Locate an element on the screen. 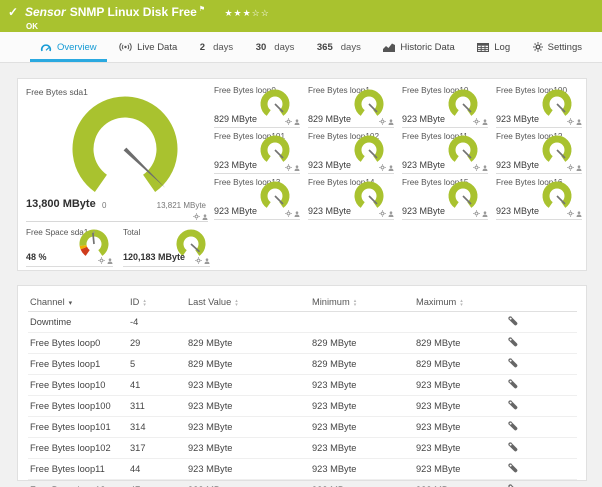 Image resolution: width=602 pixels, height=487 pixels. tab-settings: Settings is located at coordinates (557, 47).